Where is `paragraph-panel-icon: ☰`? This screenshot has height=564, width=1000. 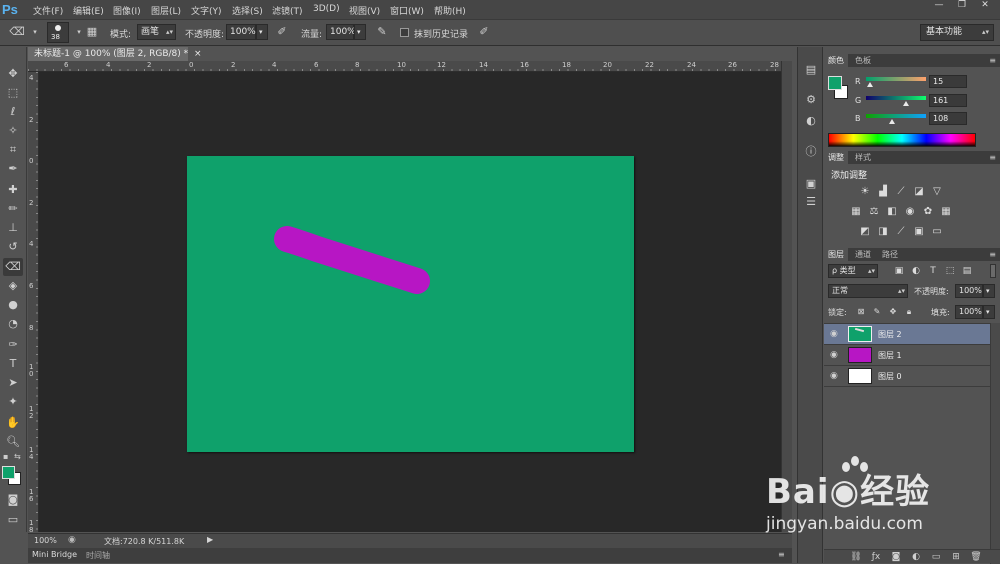
paragraph-panel-icon: ☰ is located at coordinates (811, 202).